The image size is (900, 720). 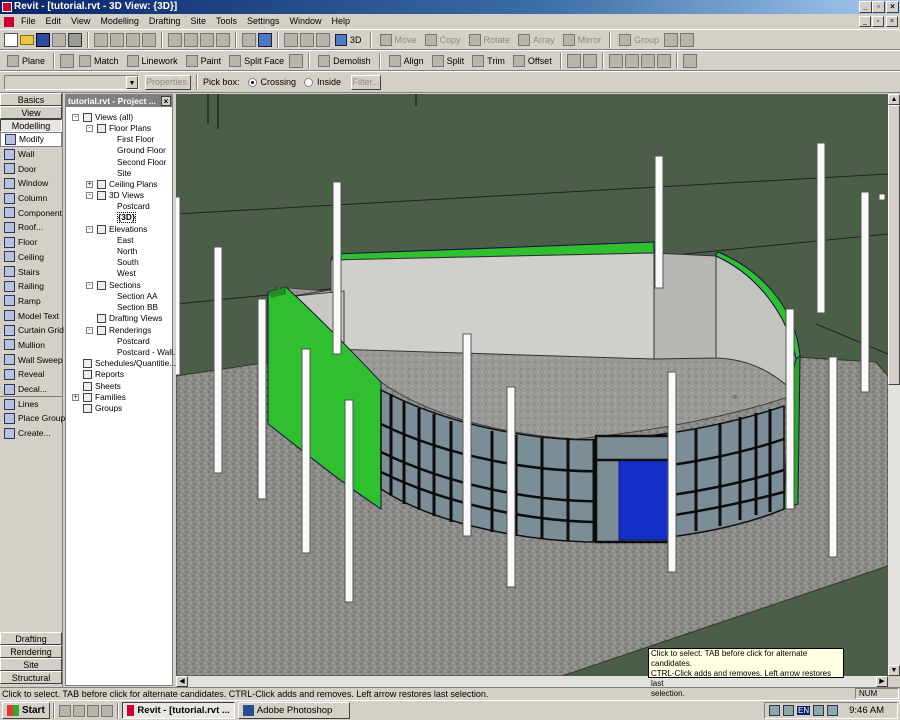 I want to click on align-button: Align, so click(x=406, y=60).